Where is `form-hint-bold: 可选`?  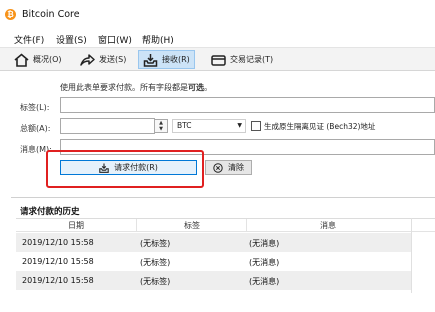 form-hint-bold: 可选 is located at coordinates (196, 87).